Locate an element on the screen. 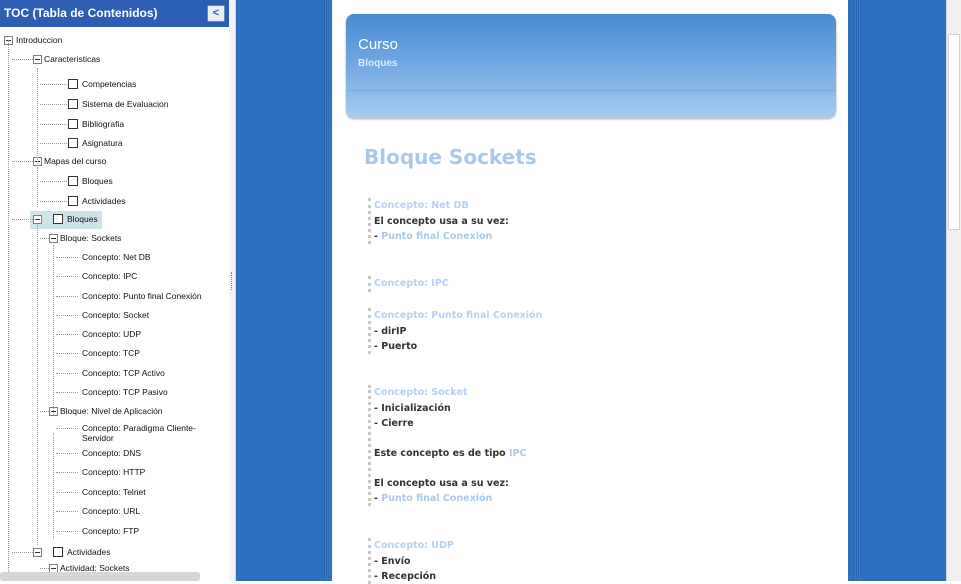 The height and width of the screenshot is (584, 961). left-decorative-stripe is located at coordinates (327, 290).